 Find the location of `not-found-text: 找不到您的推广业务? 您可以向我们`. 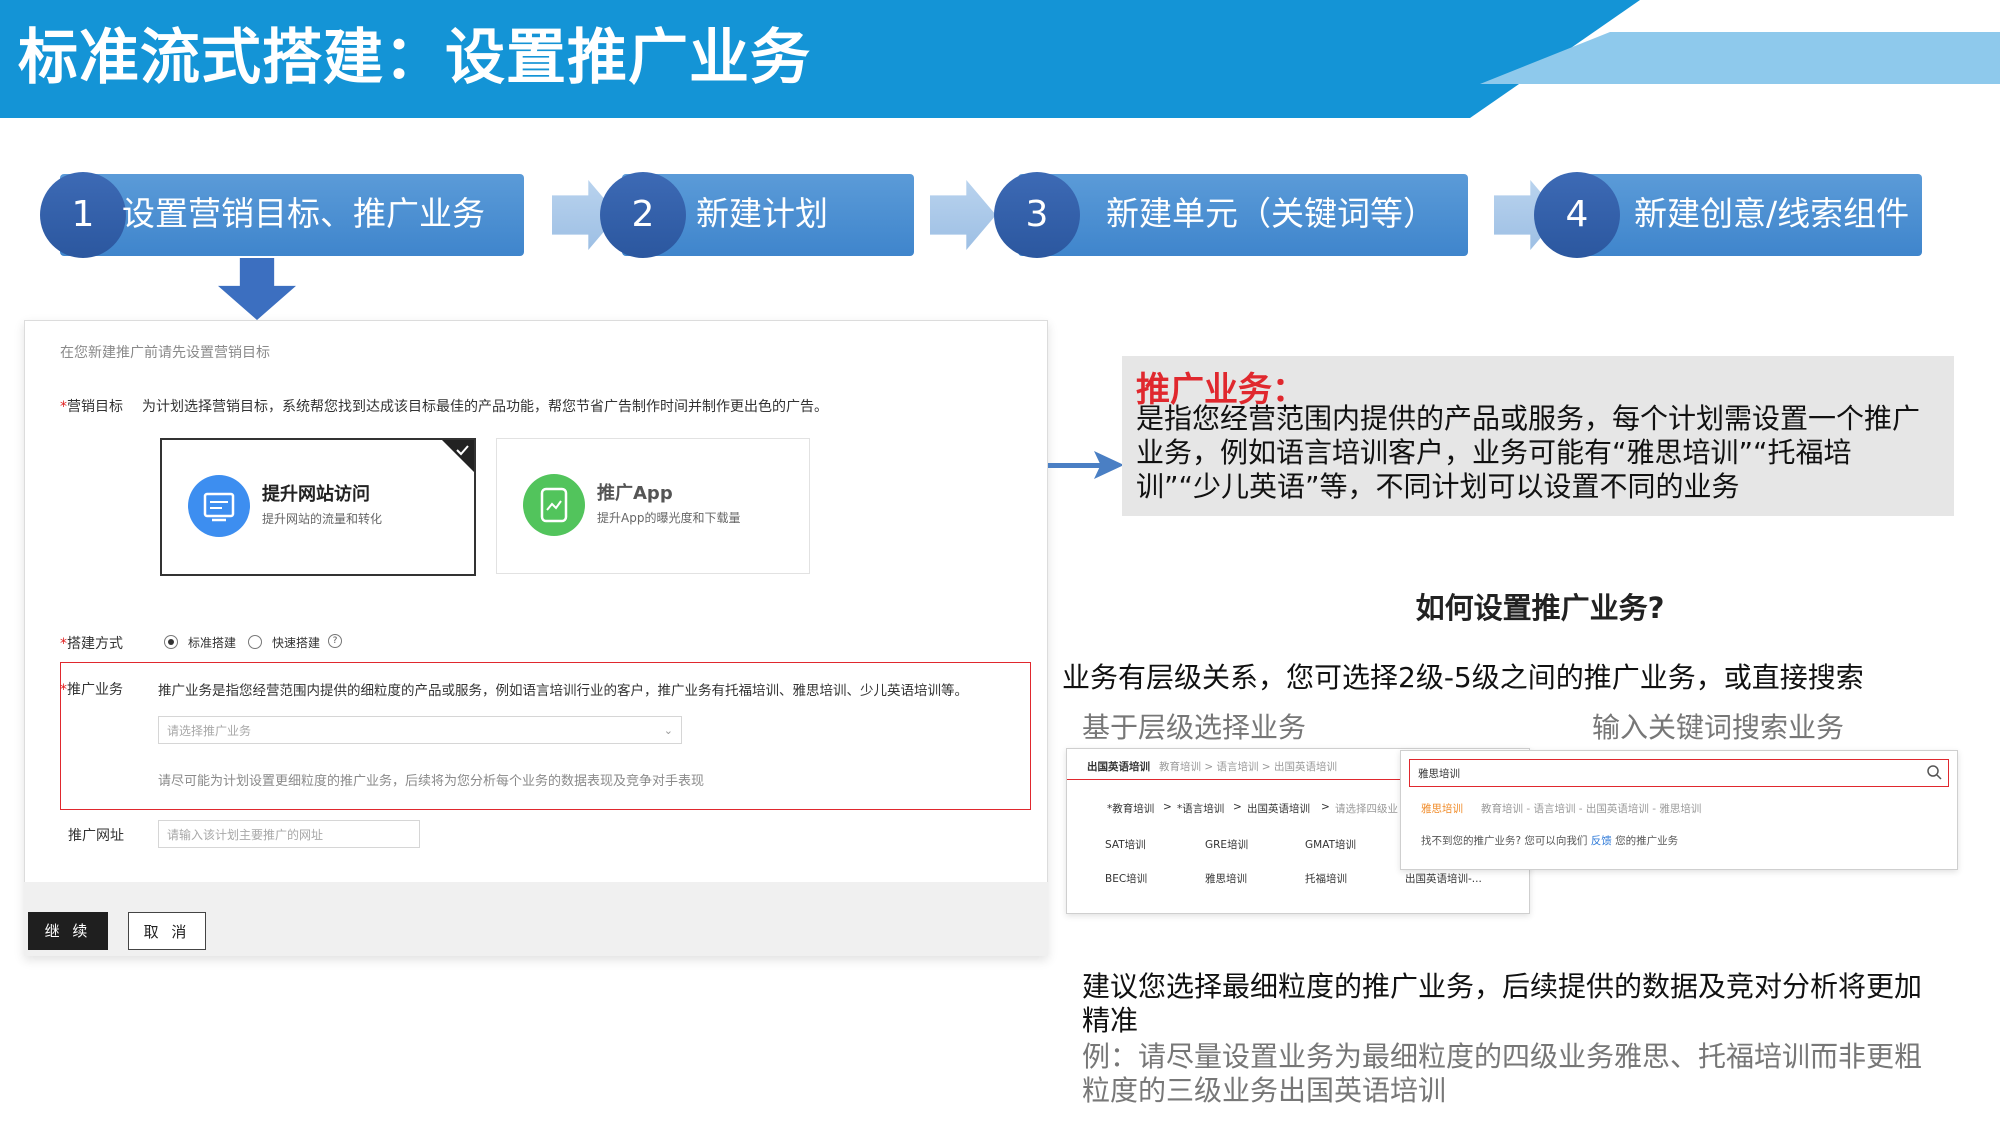

not-found-text: 找不到您的推广业务? 您可以向我们 is located at coordinates (1504, 841).